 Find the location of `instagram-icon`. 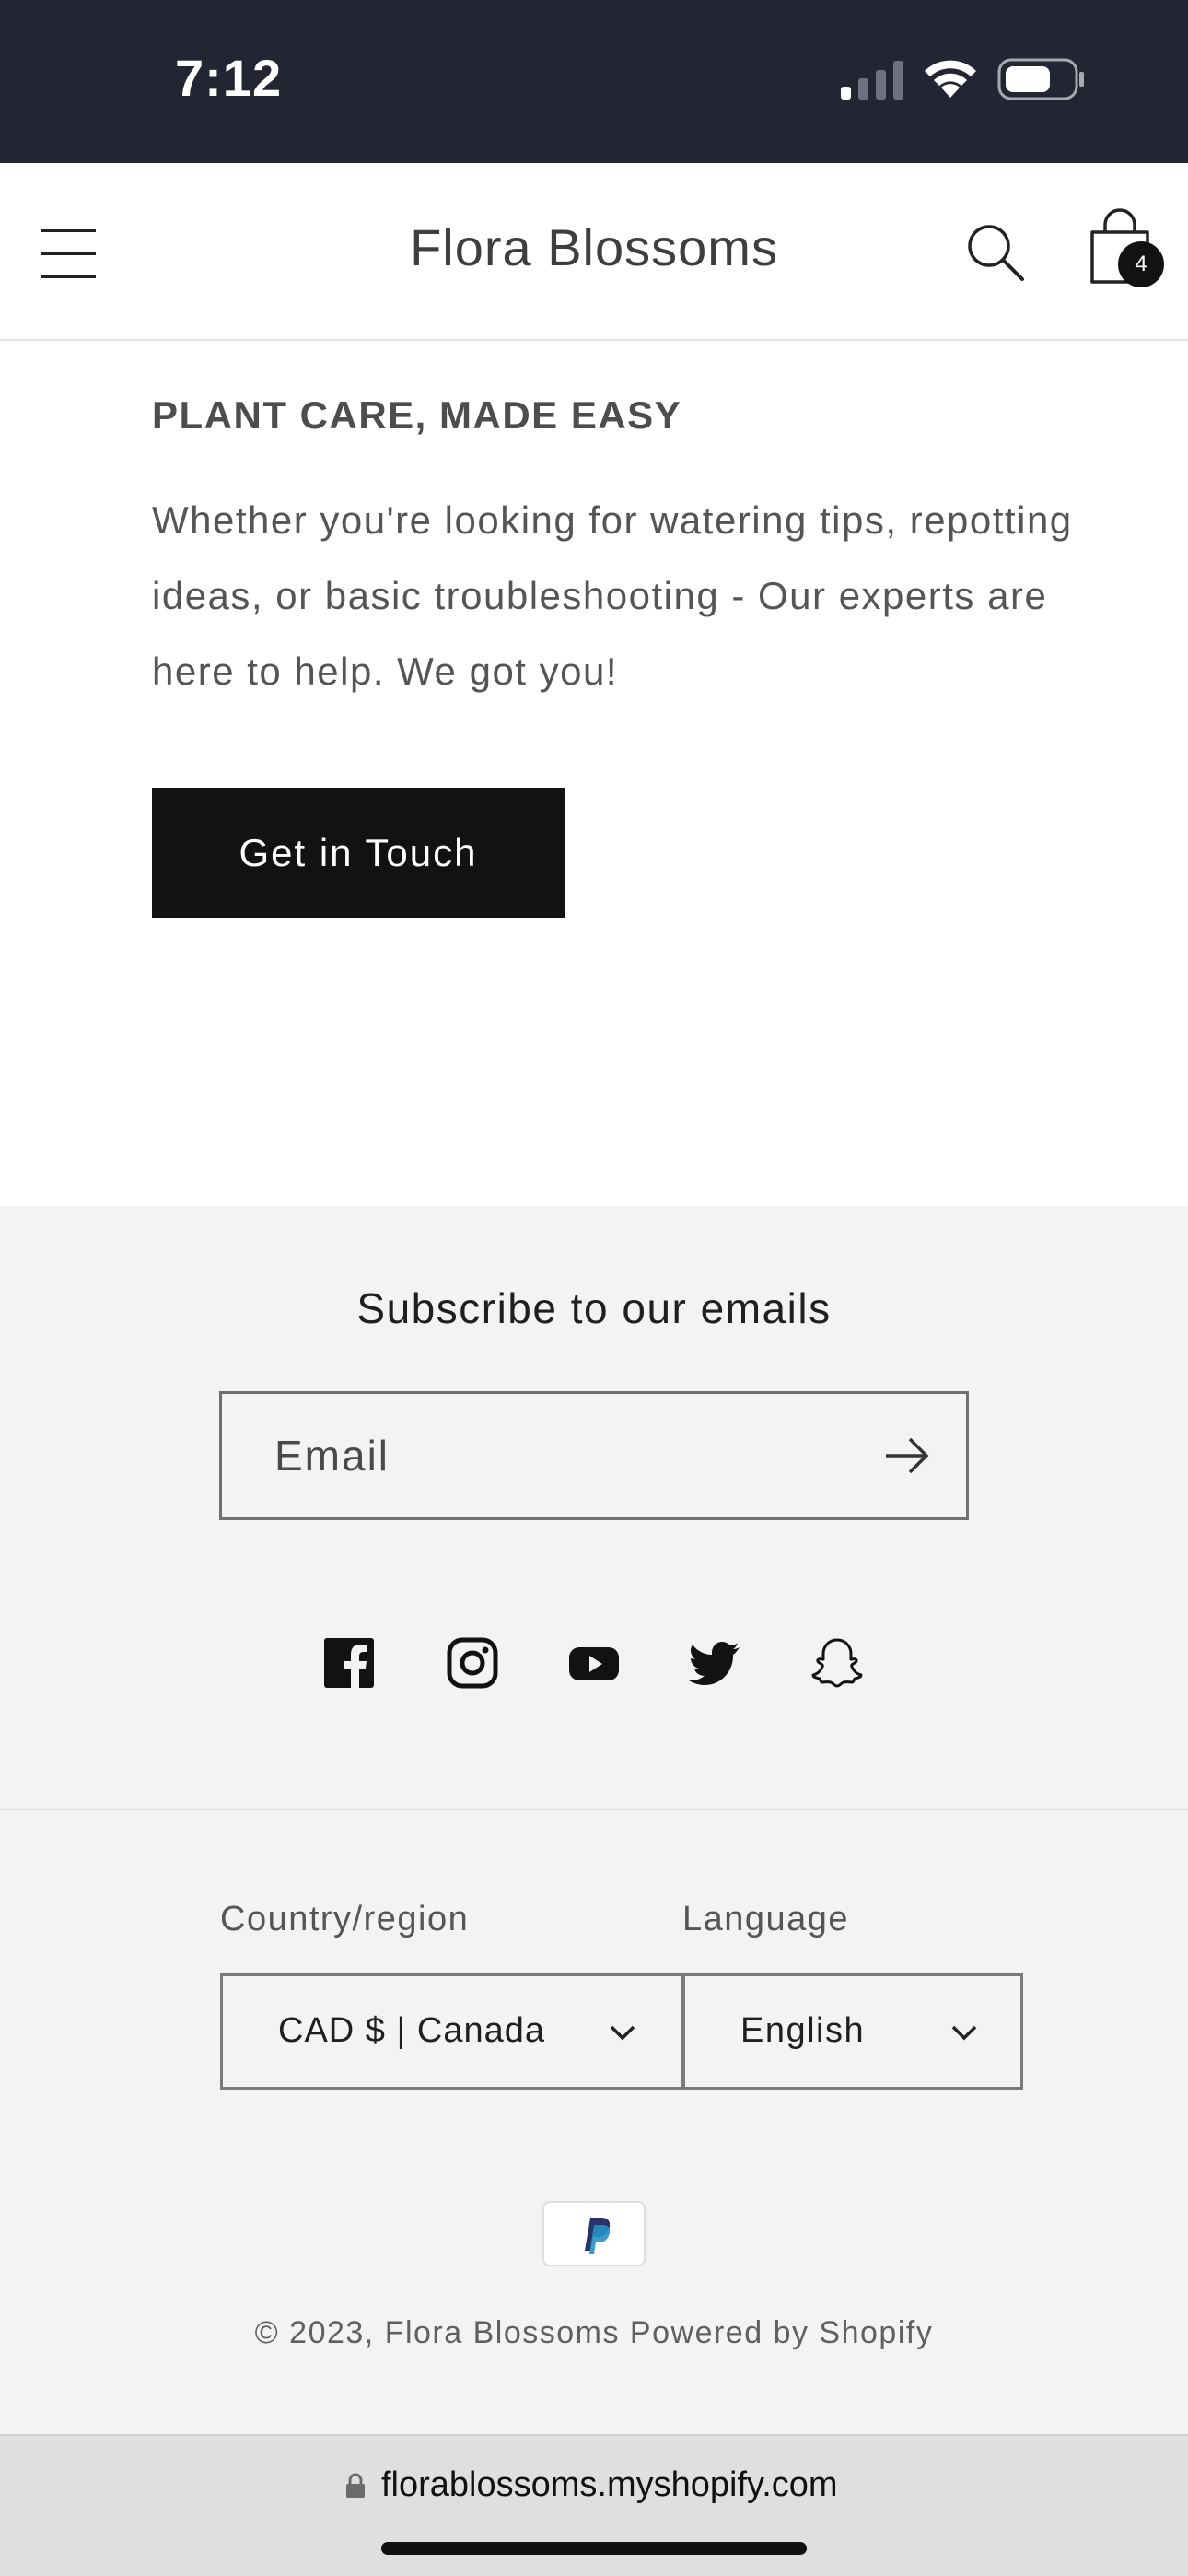

instagram-icon is located at coordinates (473, 1663).